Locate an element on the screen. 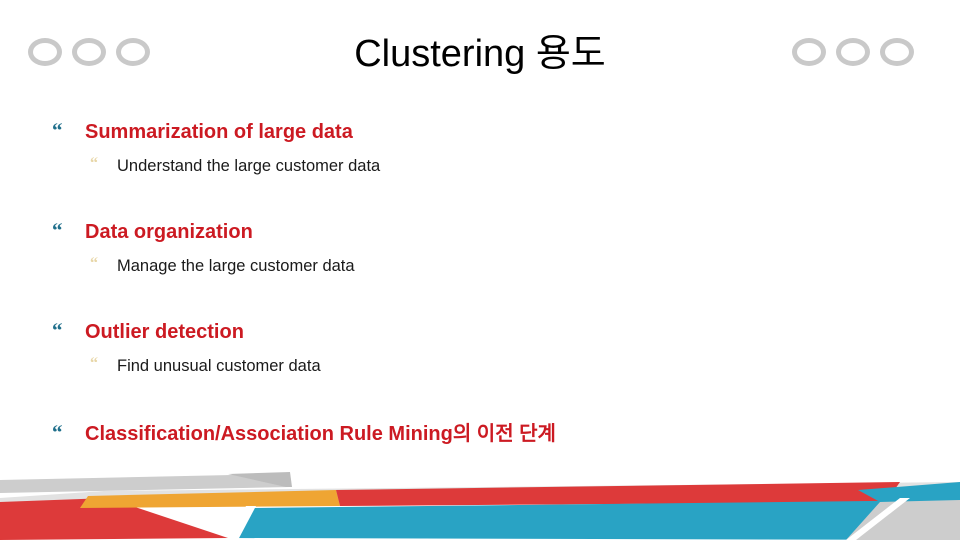 The image size is (960, 540). sub-bullet-item: “ Find unusual customer data is located at coordinates (480, 368).